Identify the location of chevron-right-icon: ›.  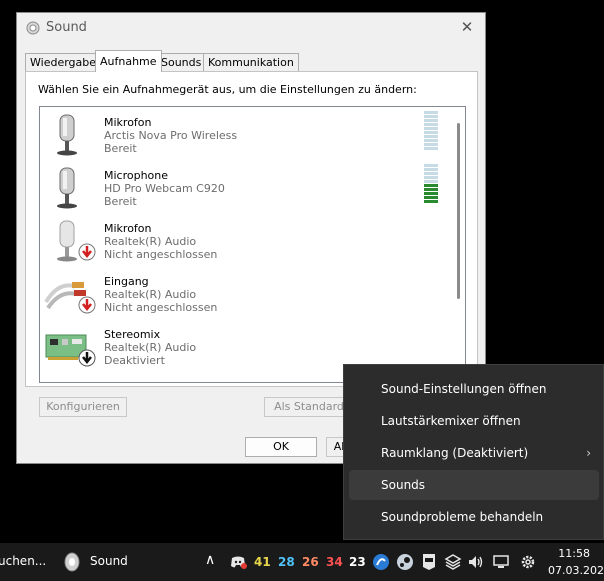
(588, 453).